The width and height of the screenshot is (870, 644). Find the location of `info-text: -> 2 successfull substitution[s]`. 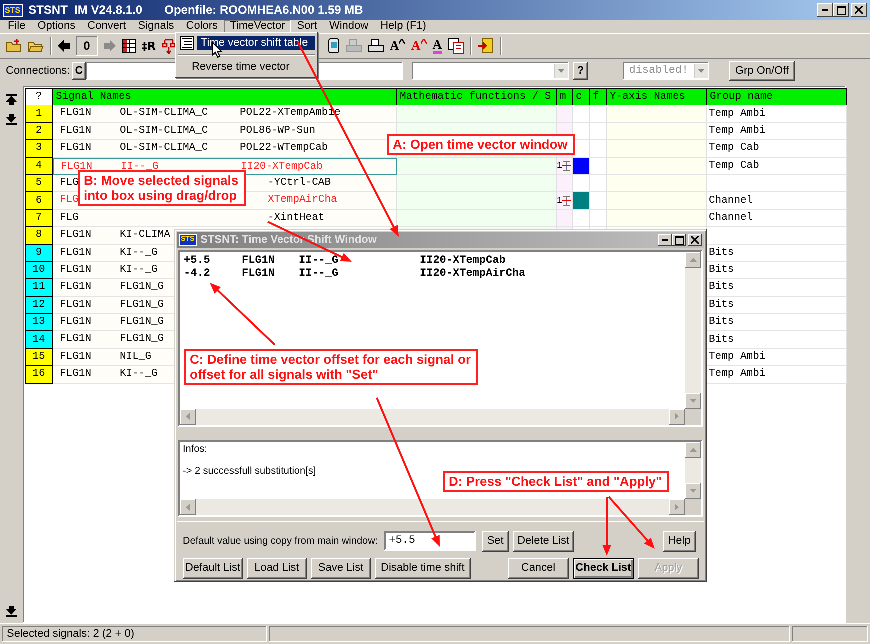

info-text: -> 2 successfull substitution[s] is located at coordinates (249, 471).